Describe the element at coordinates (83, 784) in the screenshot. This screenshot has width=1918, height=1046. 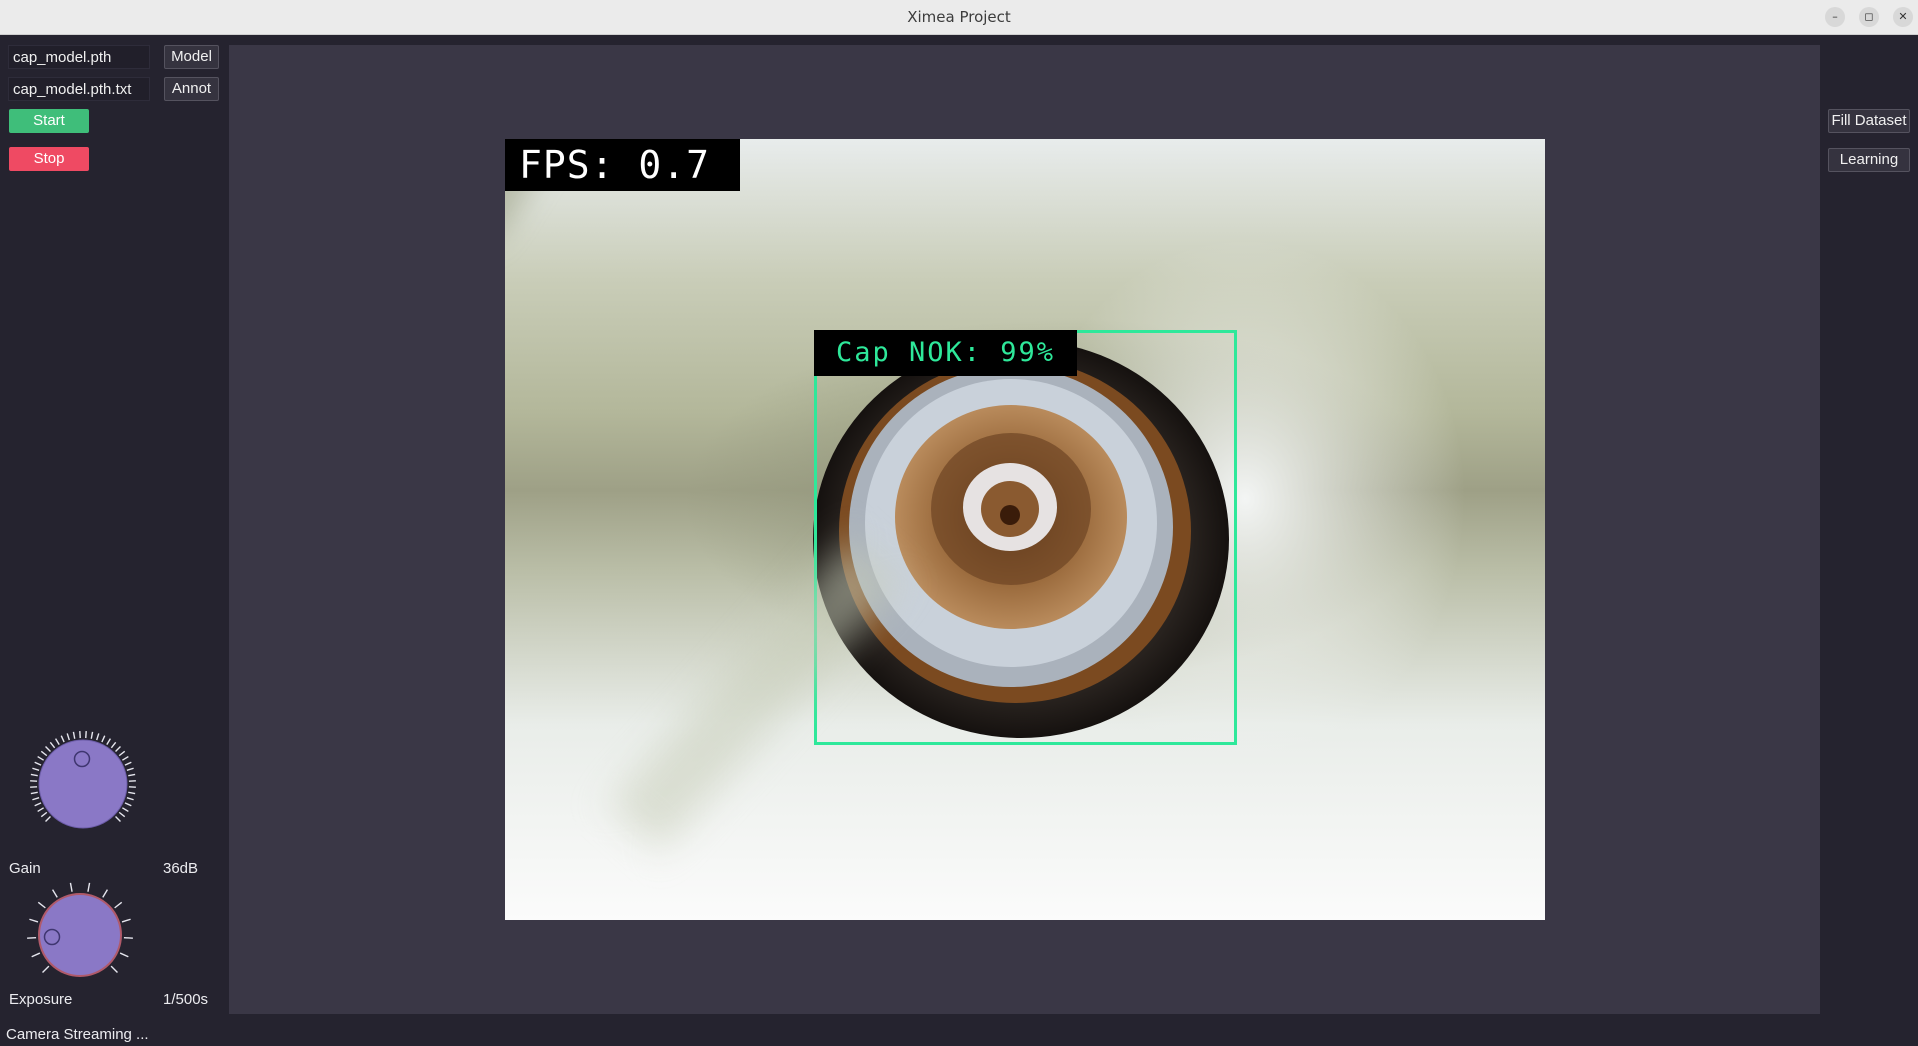
I see `gain-dial` at that location.